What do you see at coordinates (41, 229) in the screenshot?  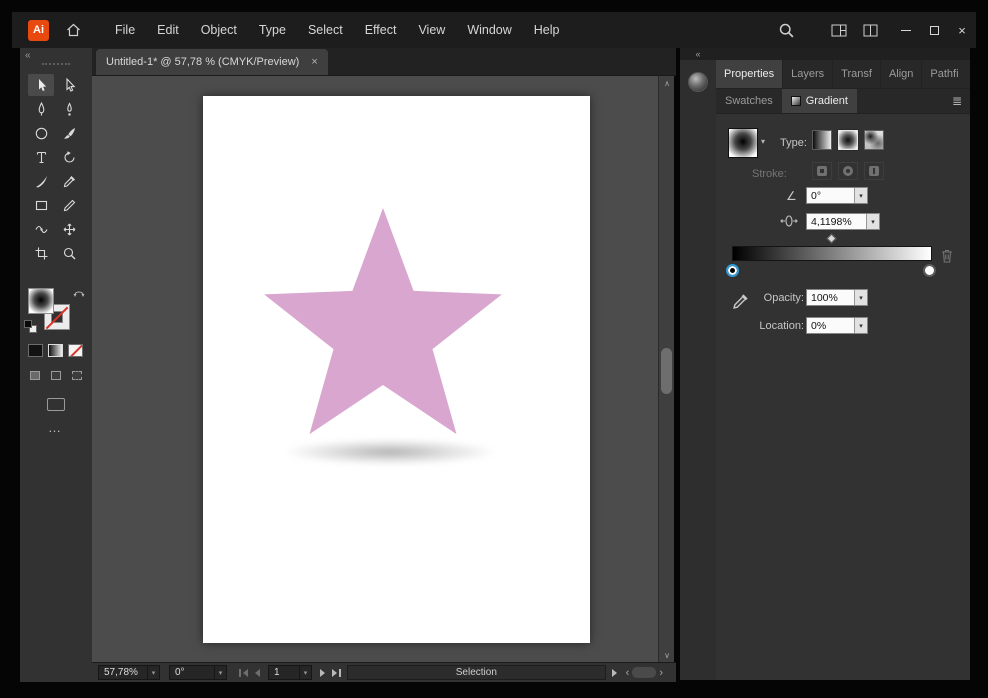 I see `width-tool` at bounding box center [41, 229].